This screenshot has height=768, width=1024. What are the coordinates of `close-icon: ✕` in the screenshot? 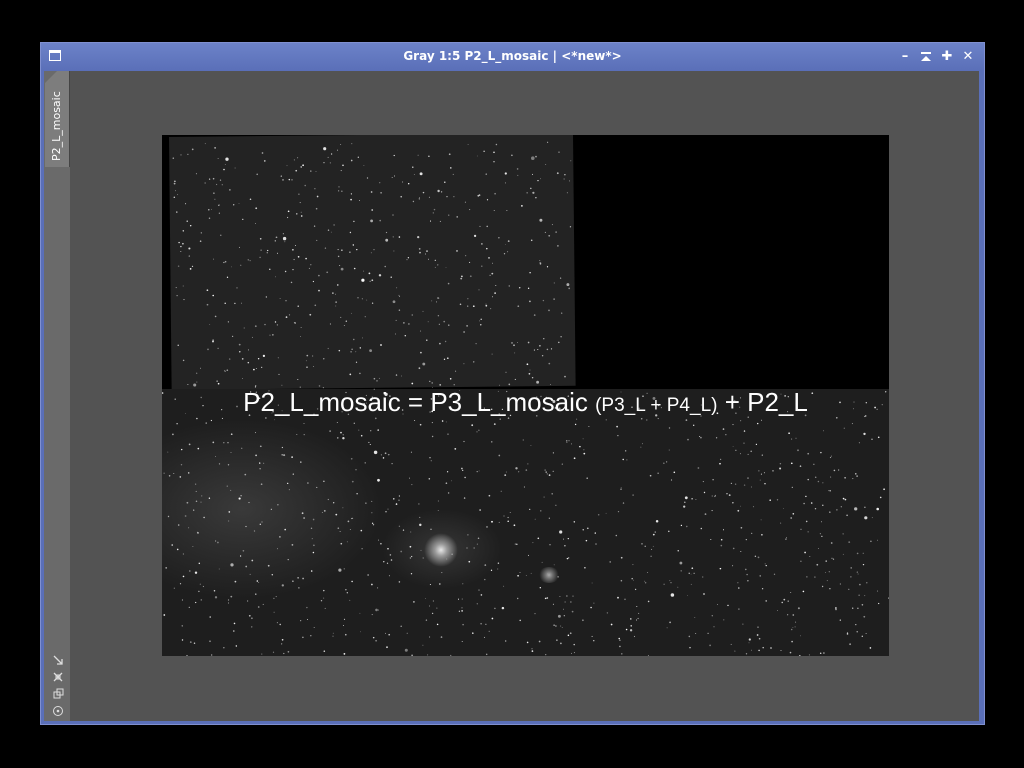 It's located at (968, 57).